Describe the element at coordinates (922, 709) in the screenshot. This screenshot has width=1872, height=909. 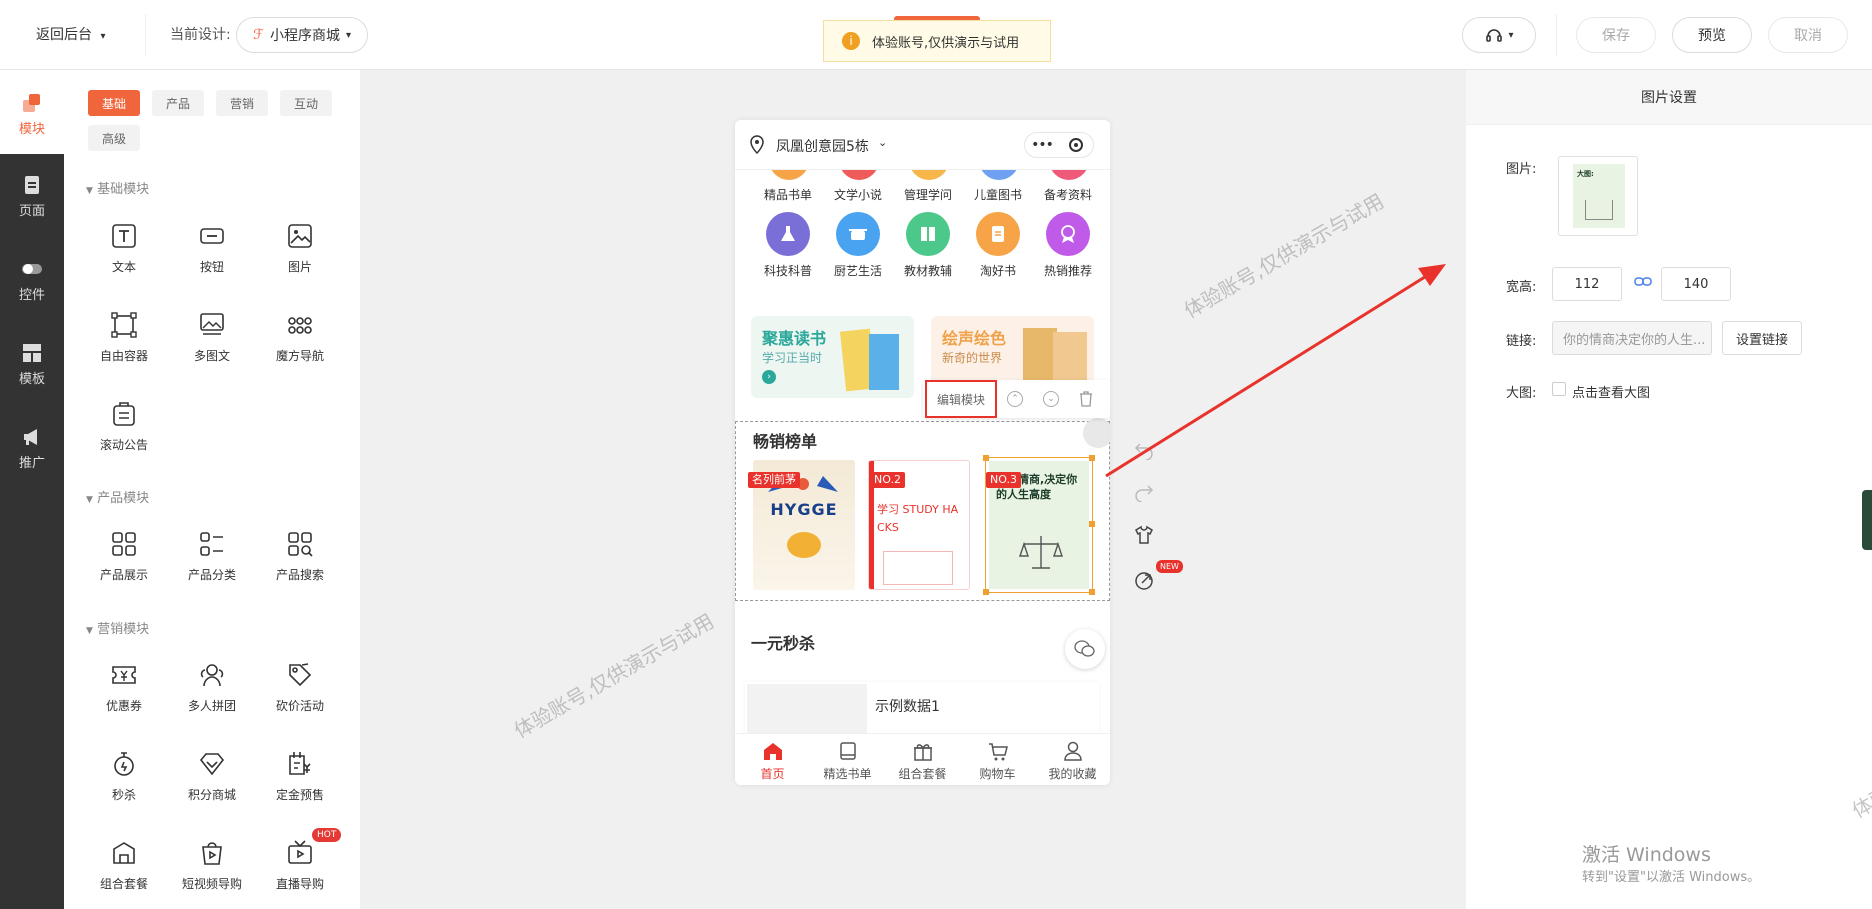
I see `seckill-item: 示例数据1` at that location.